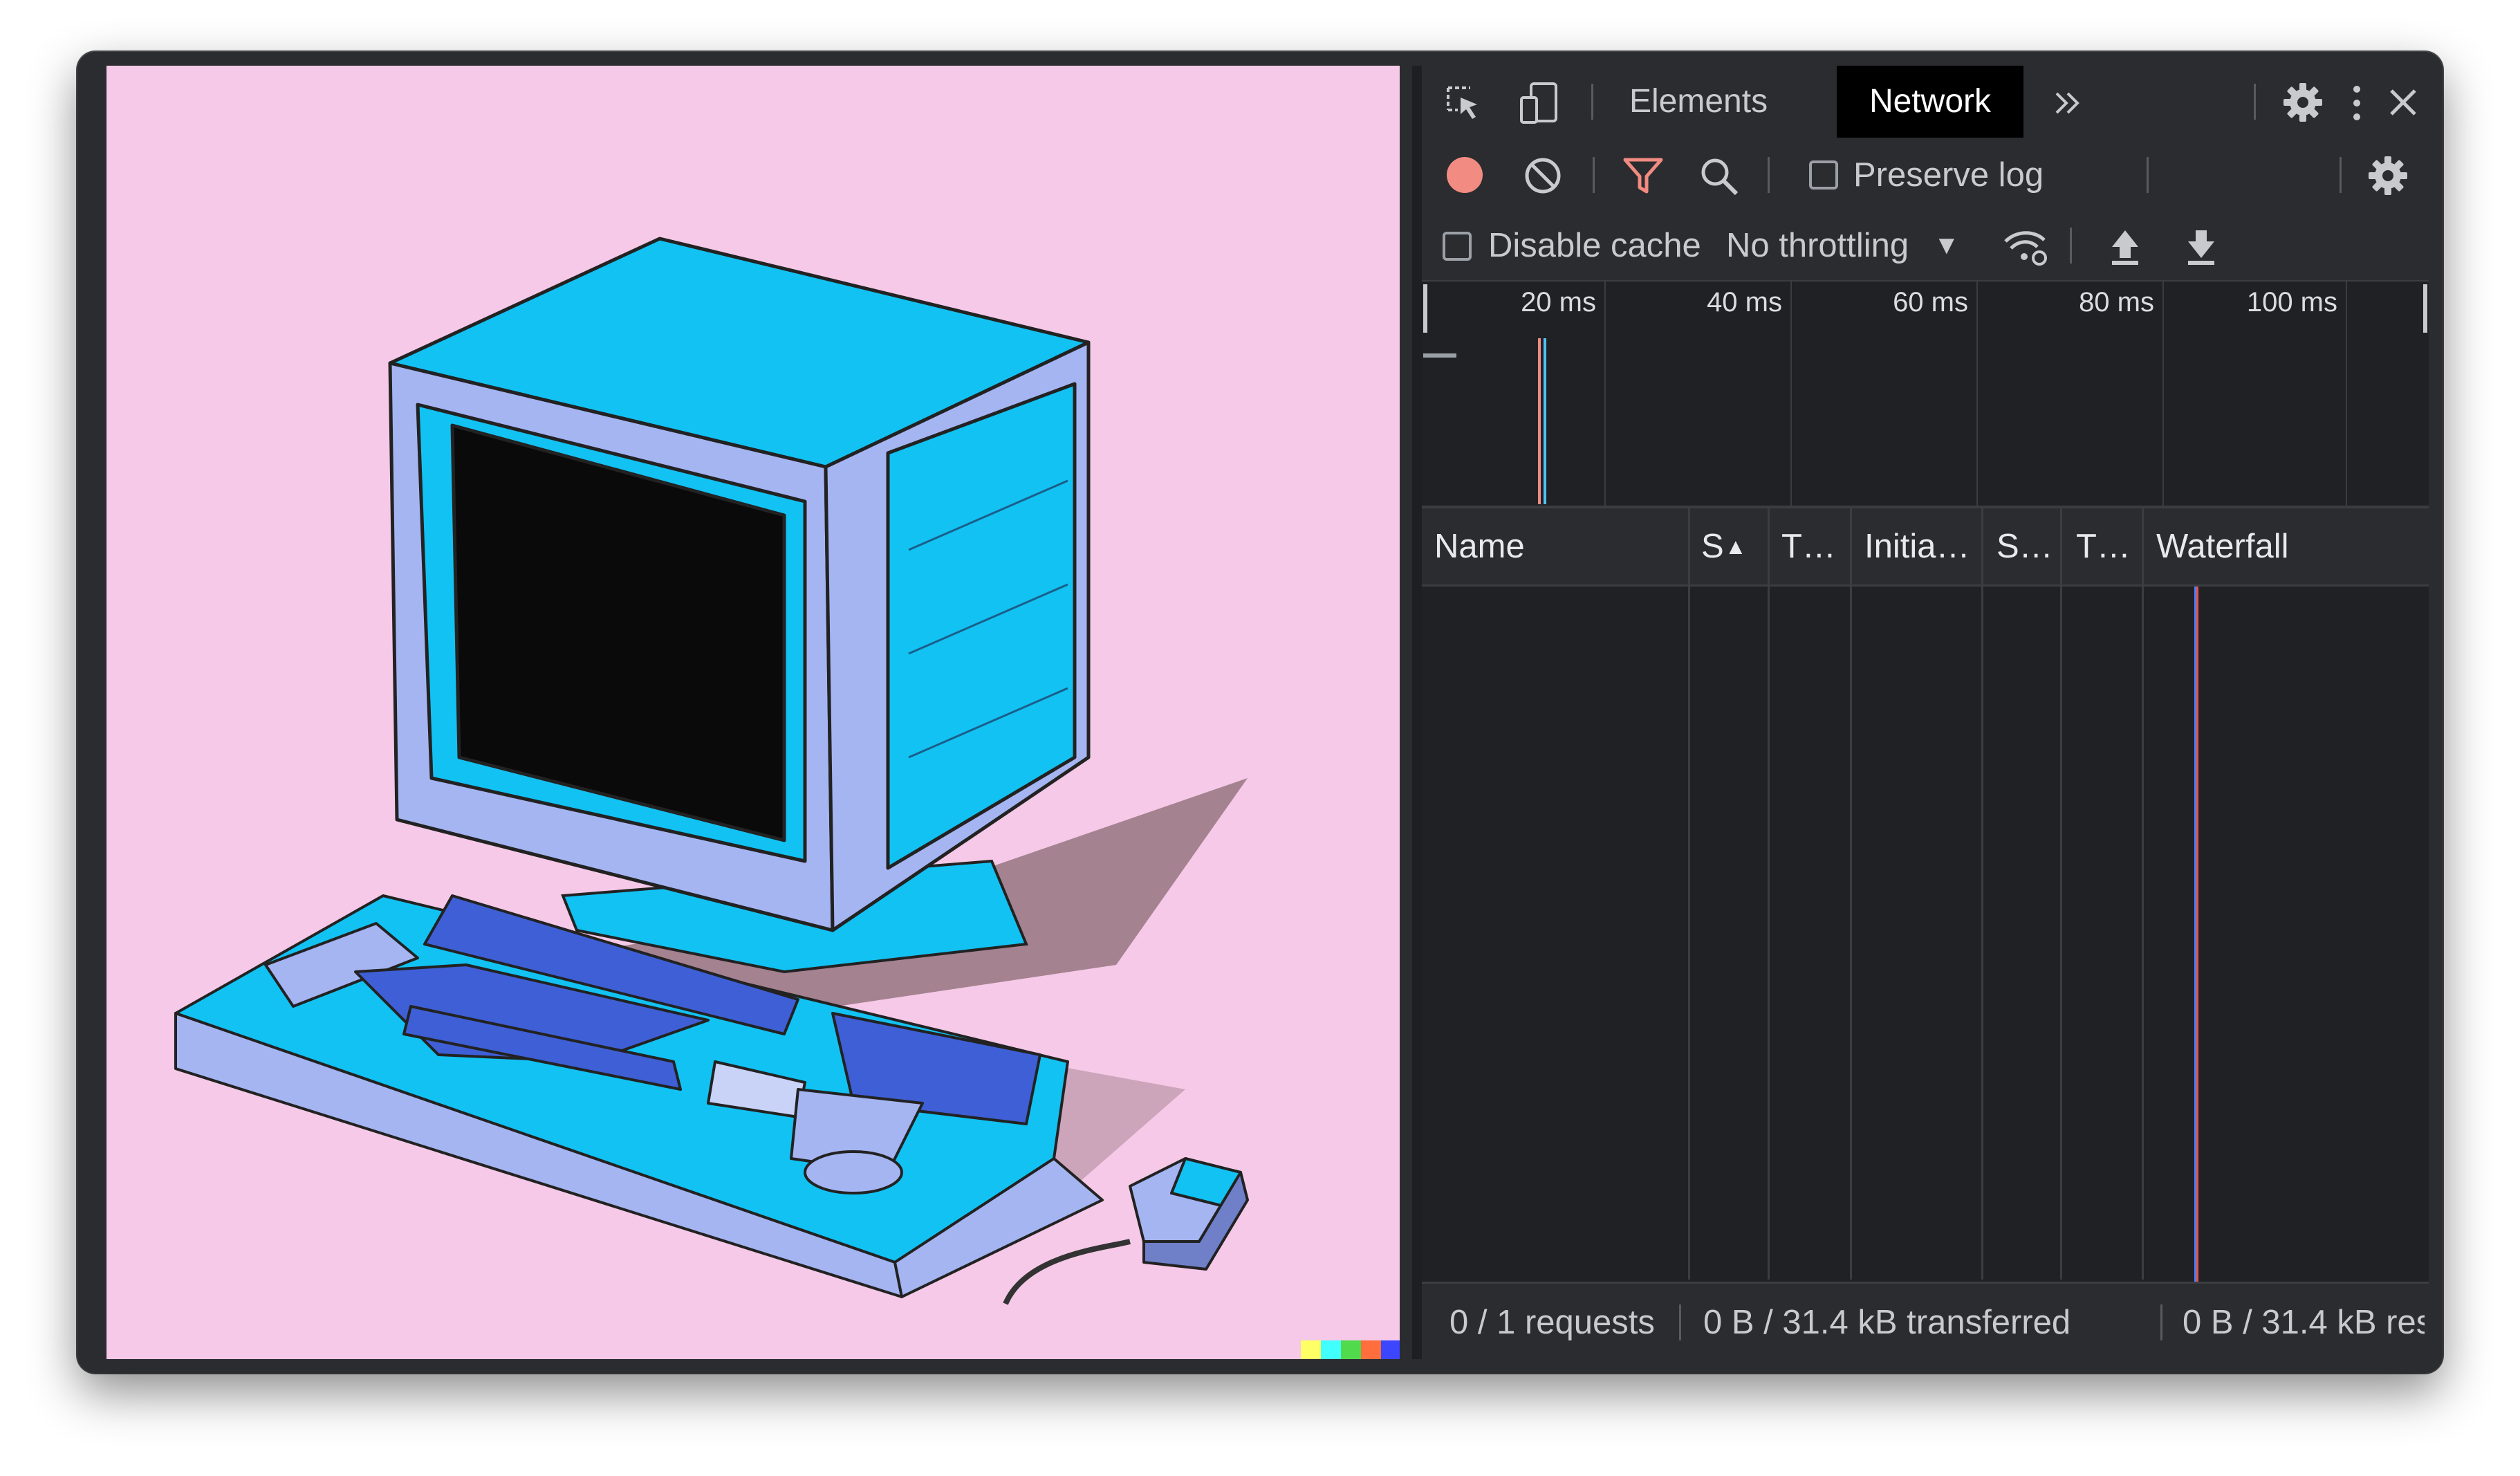  What do you see at coordinates (2025, 247) in the screenshot?
I see `network-conditions-icon` at bounding box center [2025, 247].